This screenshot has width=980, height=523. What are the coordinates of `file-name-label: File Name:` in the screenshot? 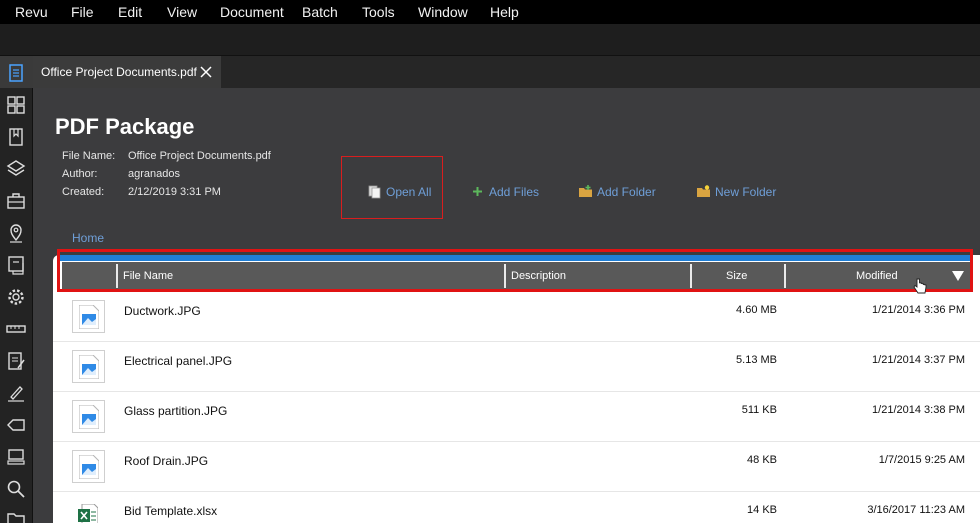 It's located at (89, 156).